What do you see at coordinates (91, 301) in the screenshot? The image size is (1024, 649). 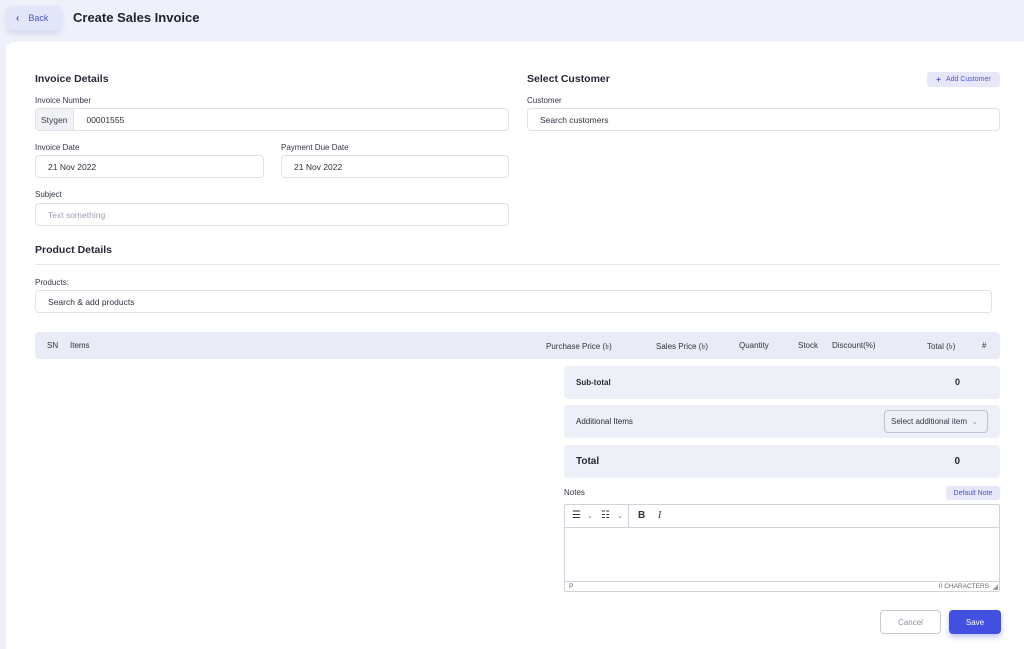 I see `product-search-placeholder: Search & add products` at bounding box center [91, 301].